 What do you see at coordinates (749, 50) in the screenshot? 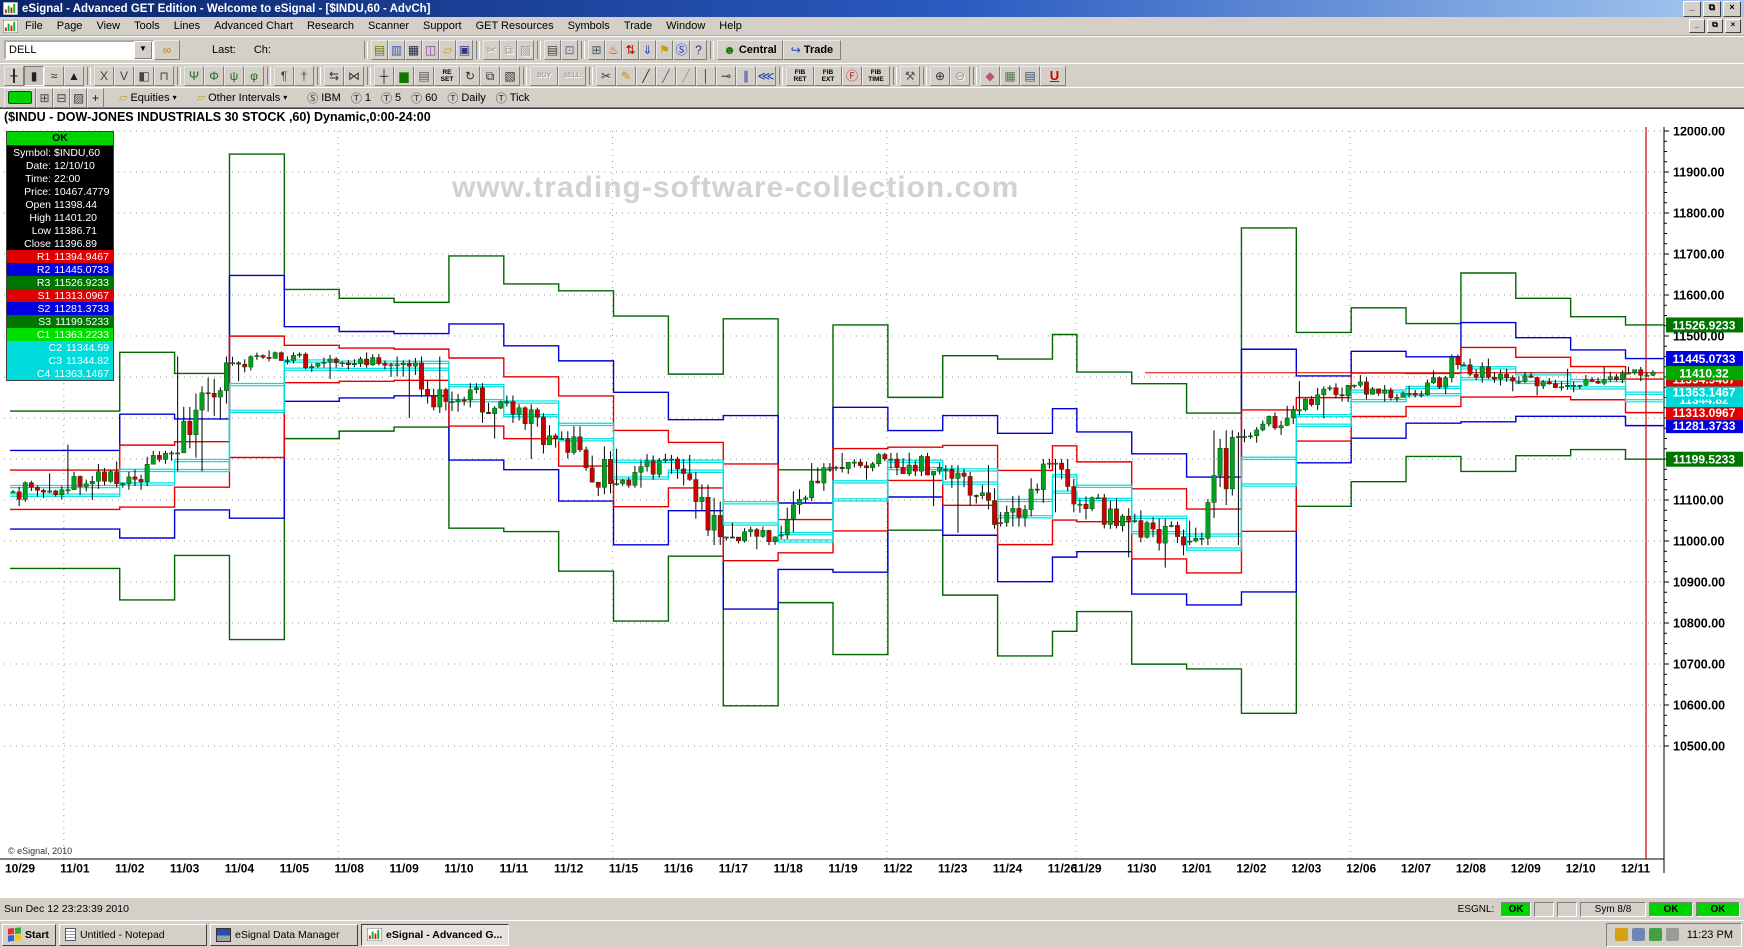
I see `central-button: ☻ Central` at bounding box center [749, 50].